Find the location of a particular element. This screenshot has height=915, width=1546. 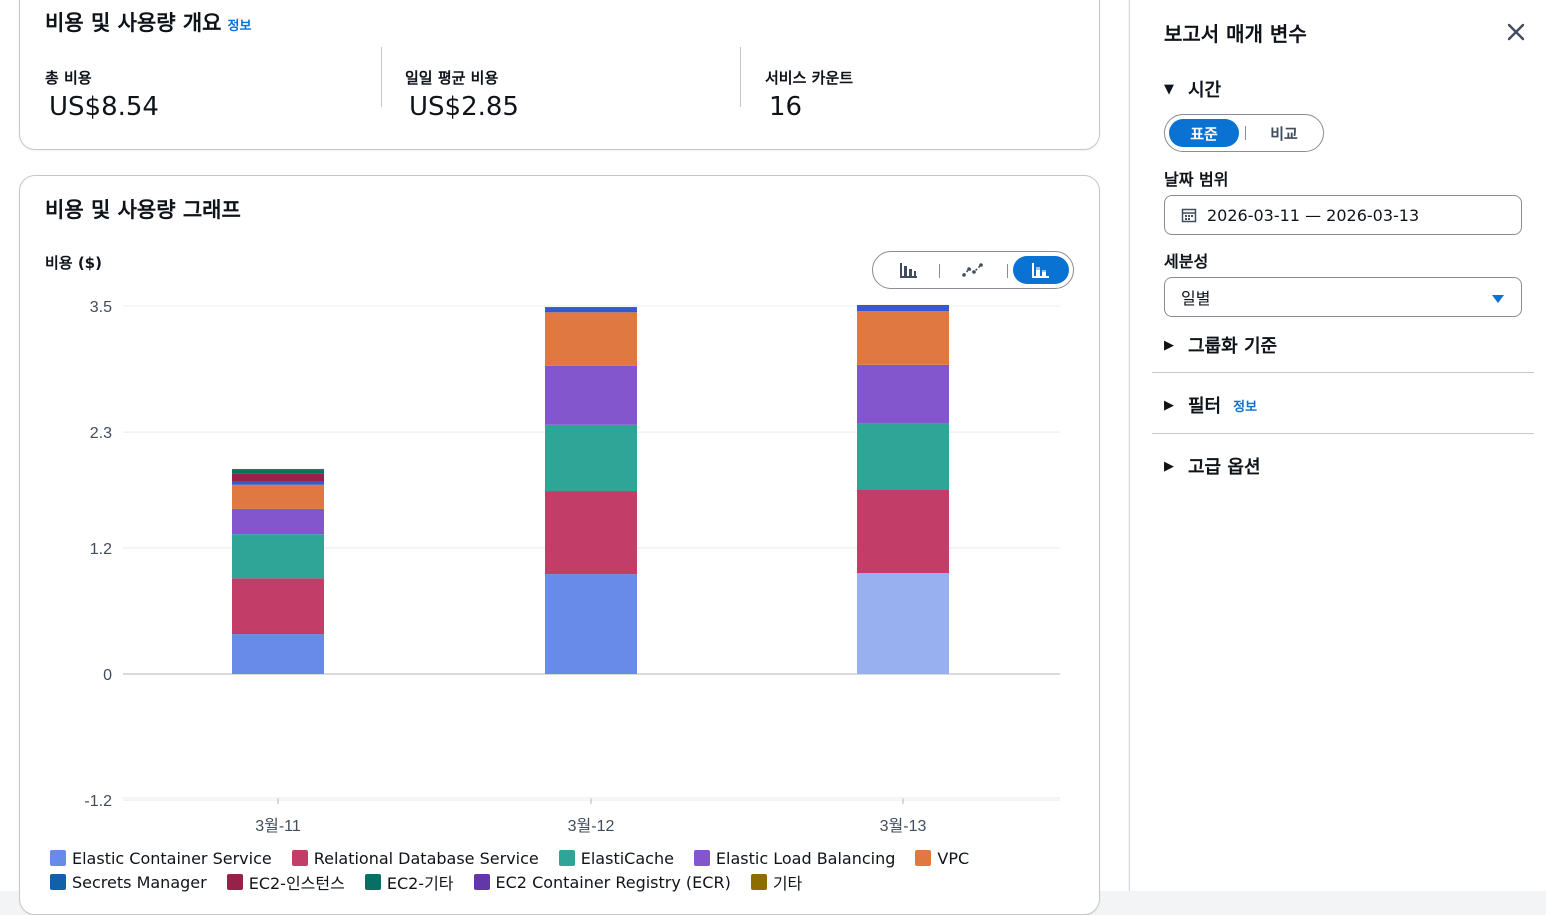

legend-item: ElastiCache is located at coordinates (616, 858).